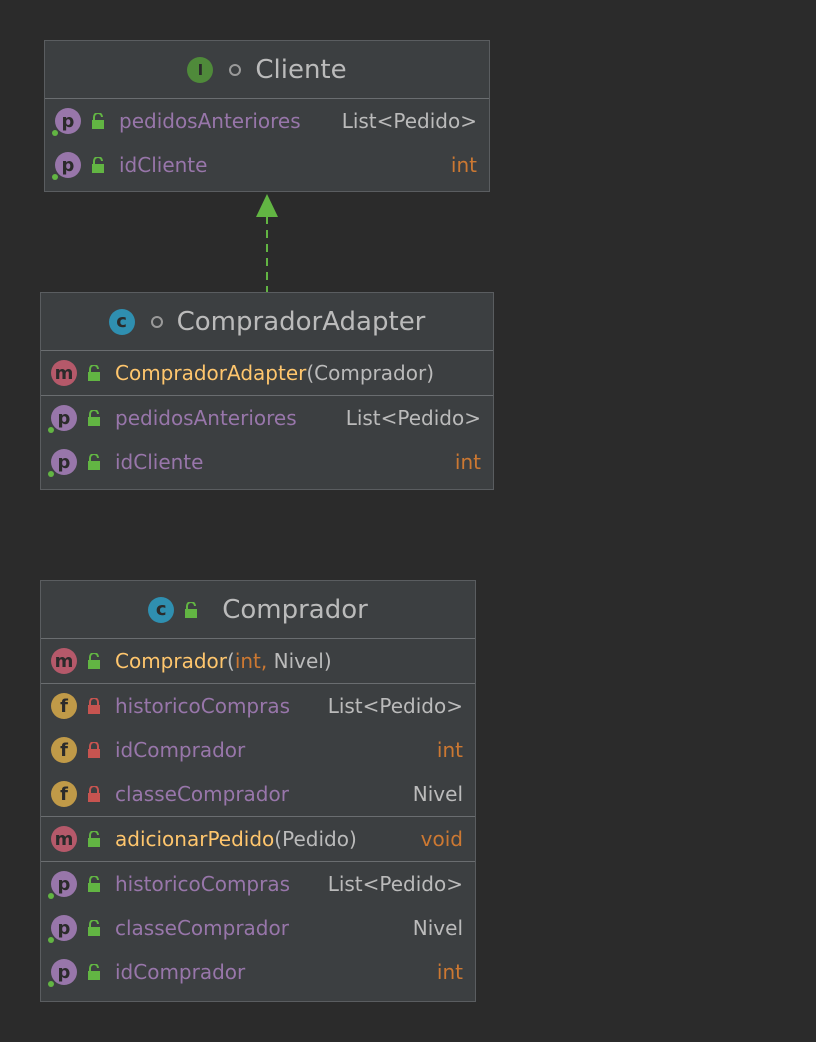  I want to click on method-param: Pedido, so click(315, 839).